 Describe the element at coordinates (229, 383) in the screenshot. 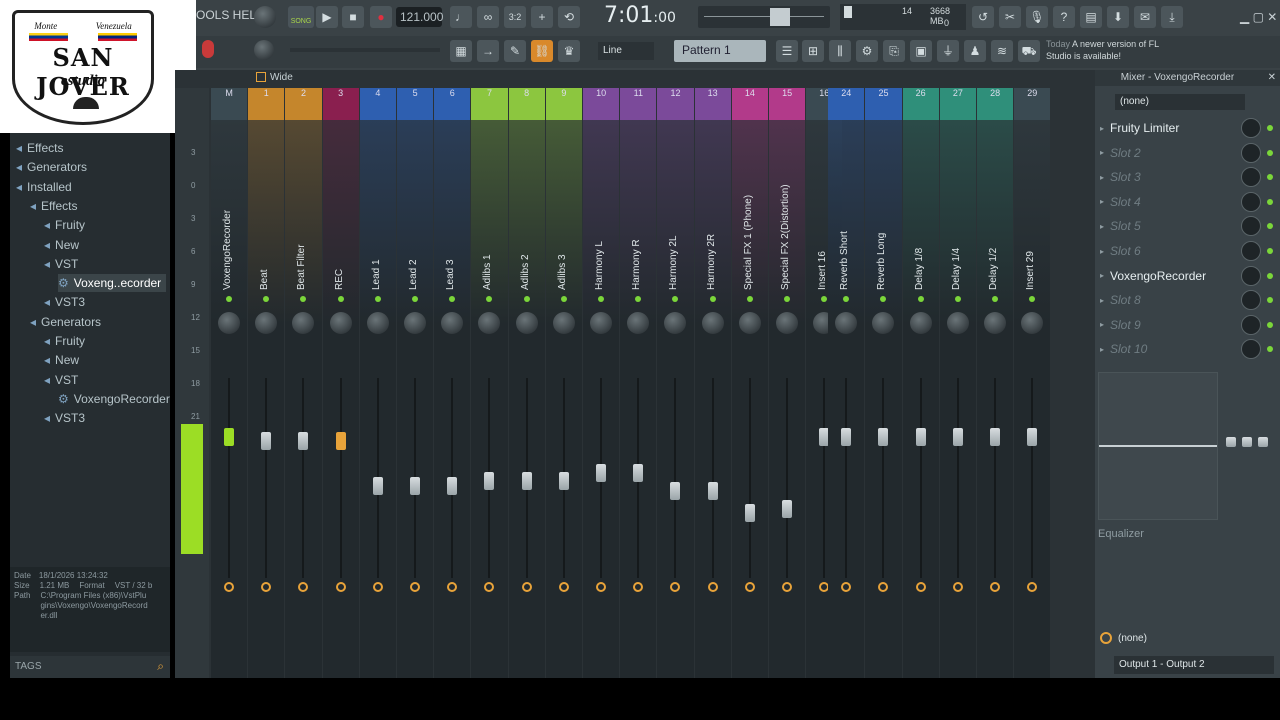

I see `mixer-strip: M VoxengoRecorder` at that location.